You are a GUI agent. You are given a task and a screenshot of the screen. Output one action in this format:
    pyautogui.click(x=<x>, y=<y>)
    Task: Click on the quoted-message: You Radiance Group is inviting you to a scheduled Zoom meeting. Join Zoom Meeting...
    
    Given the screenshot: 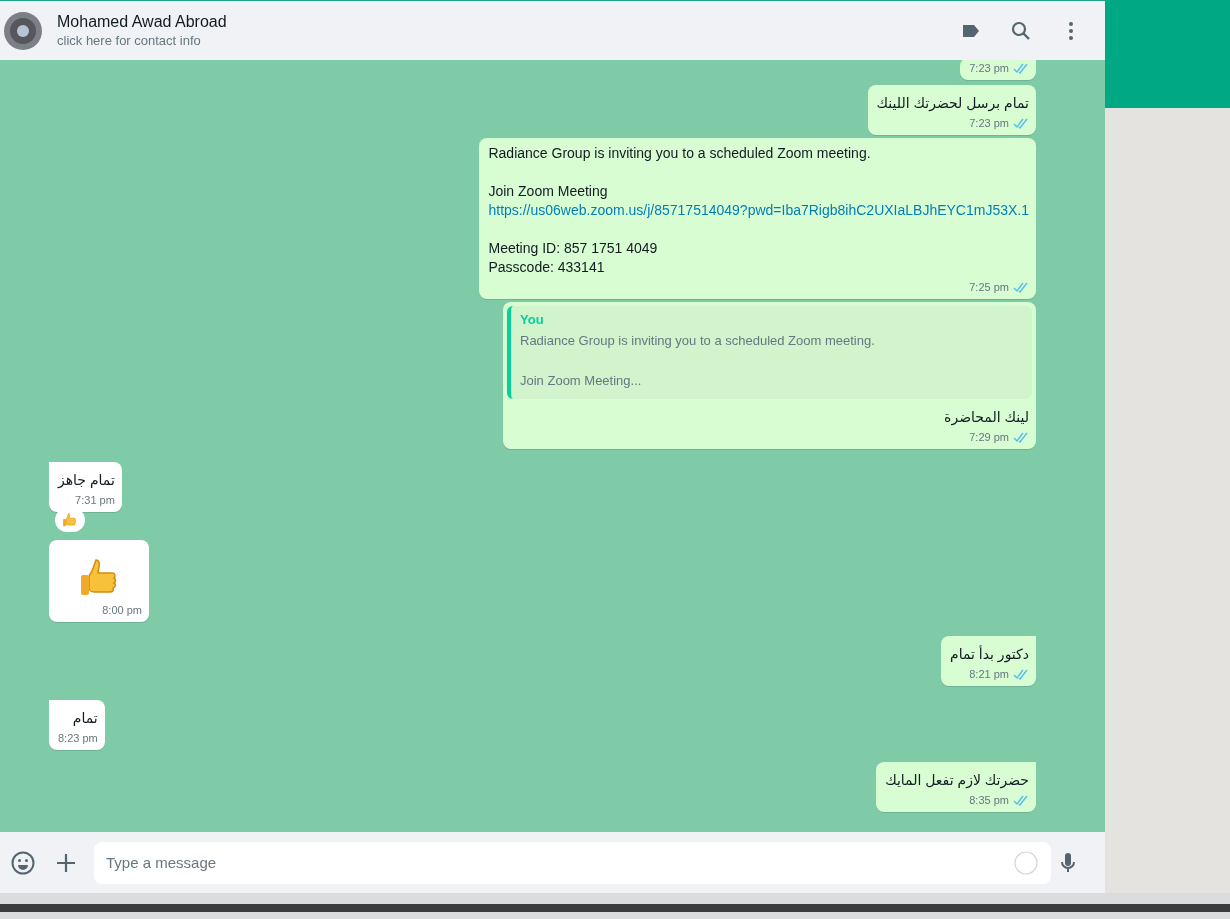 What is the action you would take?
    pyautogui.click(x=769, y=352)
    